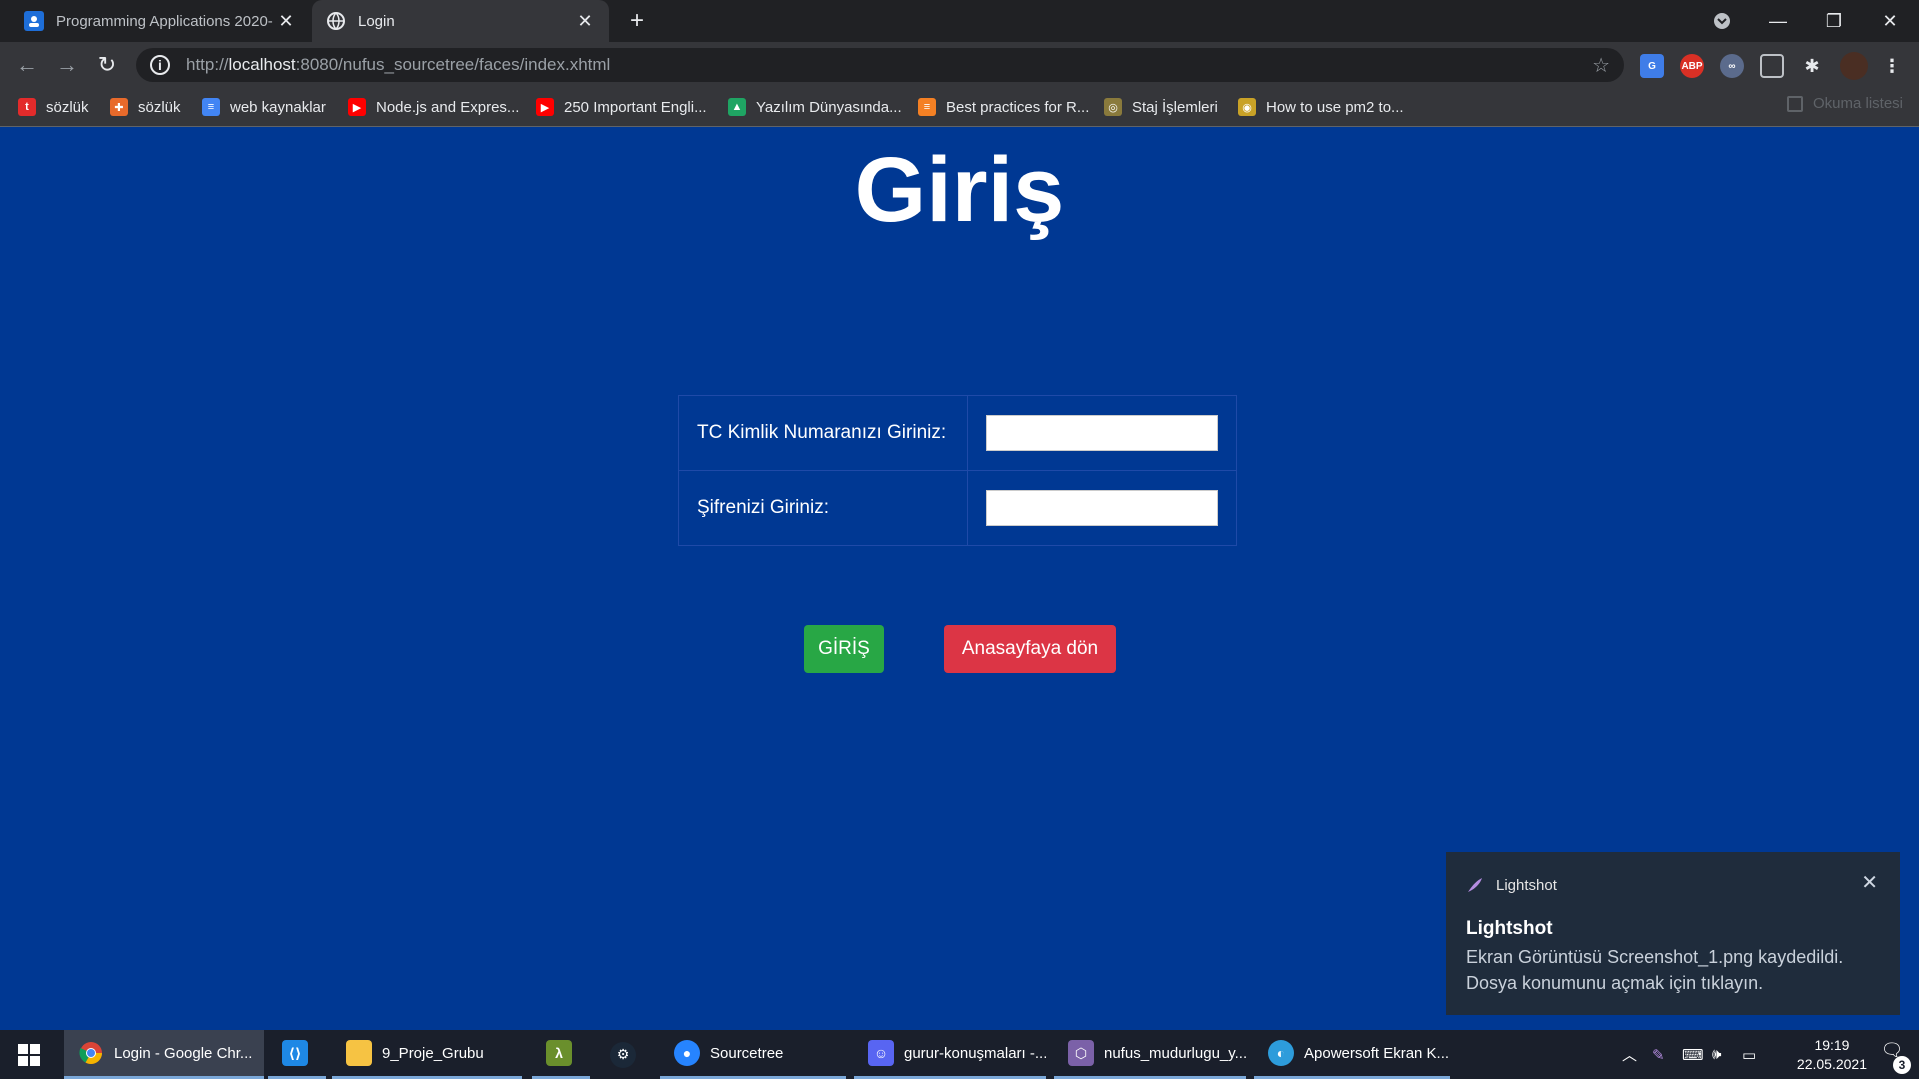  What do you see at coordinates (1693, 1054) in the screenshot?
I see `network-icon: ⌨` at bounding box center [1693, 1054].